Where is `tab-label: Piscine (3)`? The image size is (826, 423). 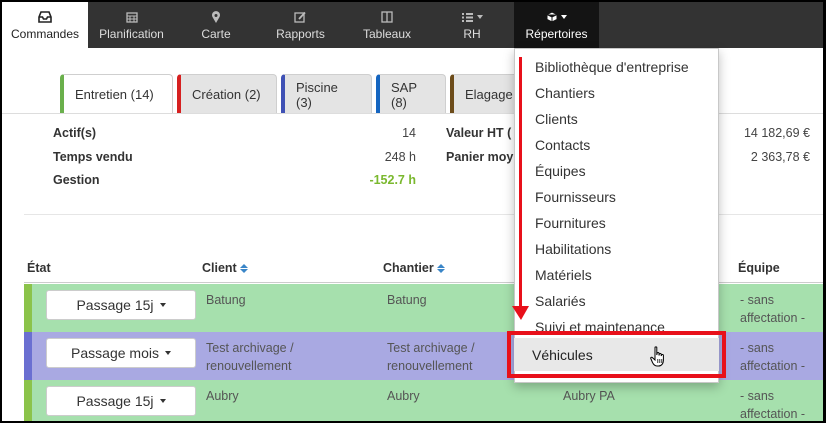 tab-label: Piscine (3) is located at coordinates (317, 94).